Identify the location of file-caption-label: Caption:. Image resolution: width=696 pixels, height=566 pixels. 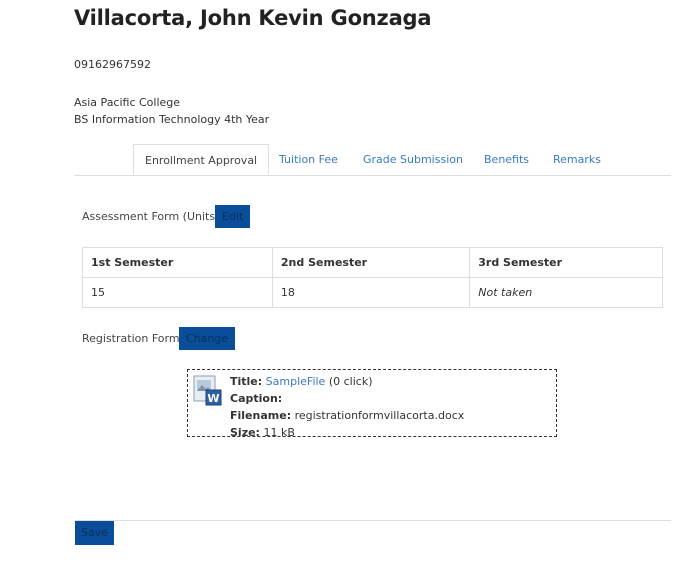
(256, 398).